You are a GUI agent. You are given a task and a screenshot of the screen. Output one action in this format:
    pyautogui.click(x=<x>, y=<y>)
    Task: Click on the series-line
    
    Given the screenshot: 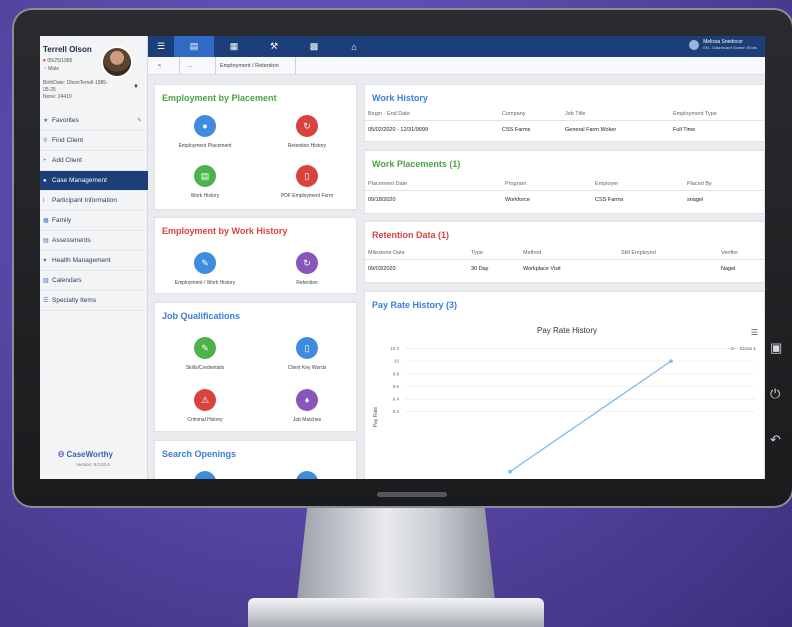 What is the action you would take?
    pyautogui.click(x=590, y=416)
    